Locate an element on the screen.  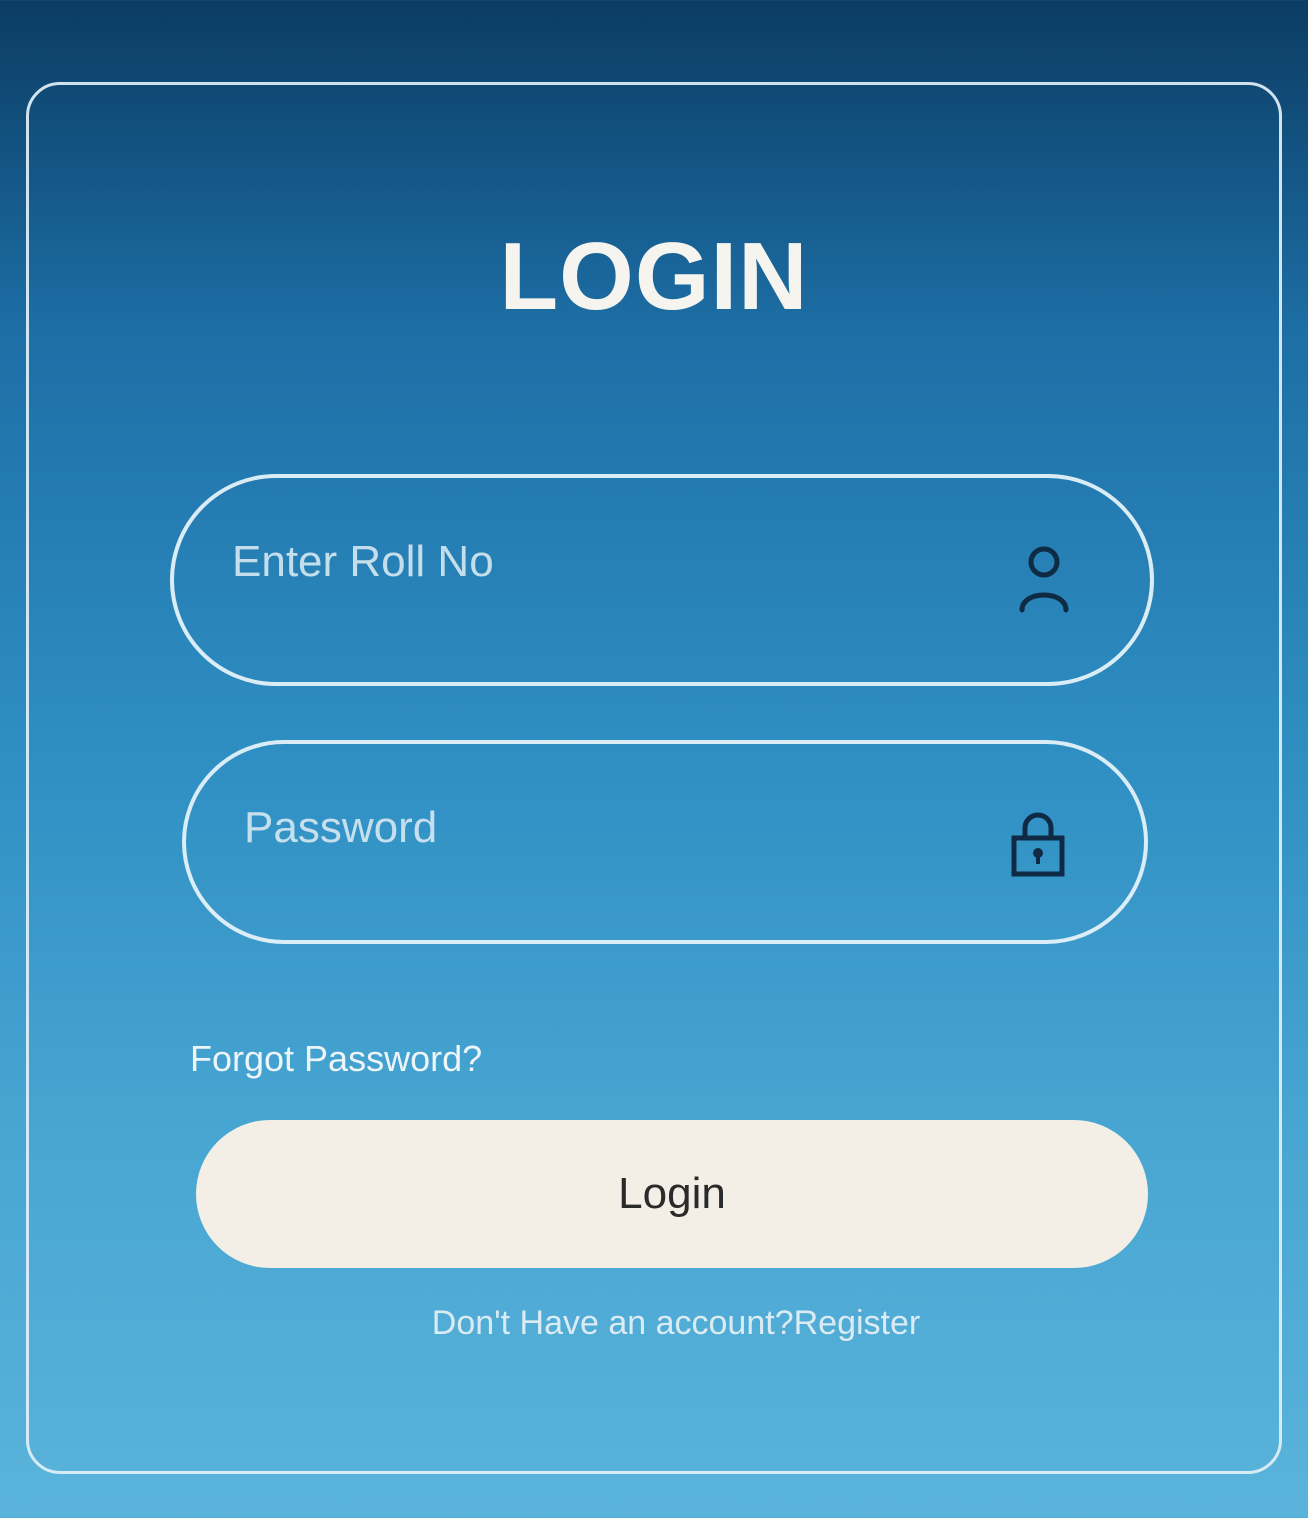
password-field is located at coordinates (665, 842).